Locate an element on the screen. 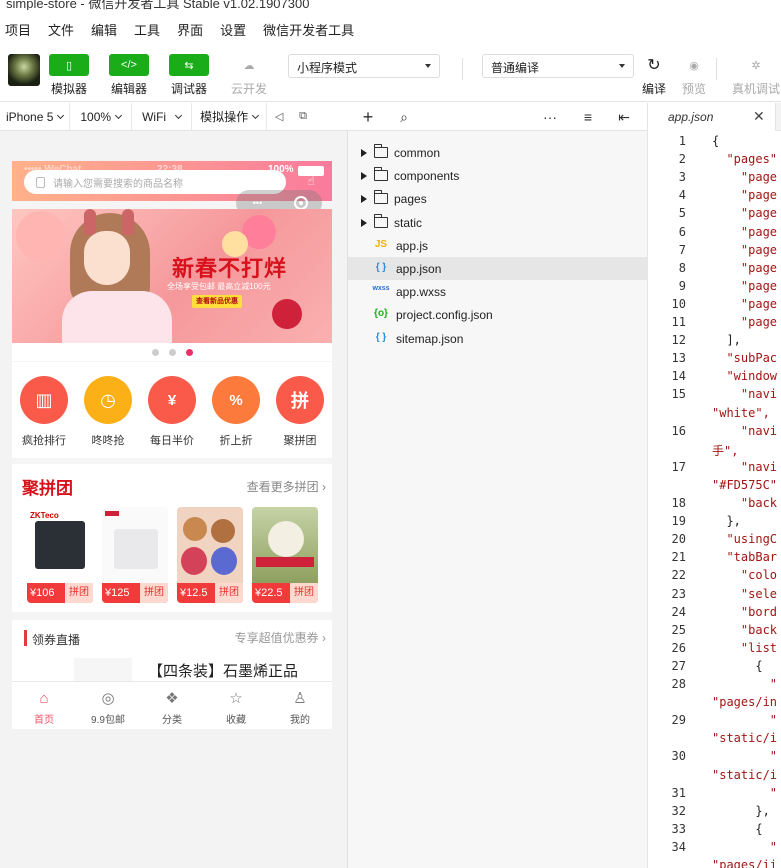 The image size is (781, 868). tab-favorites: ☆ 收藏 is located at coordinates (236, 705).